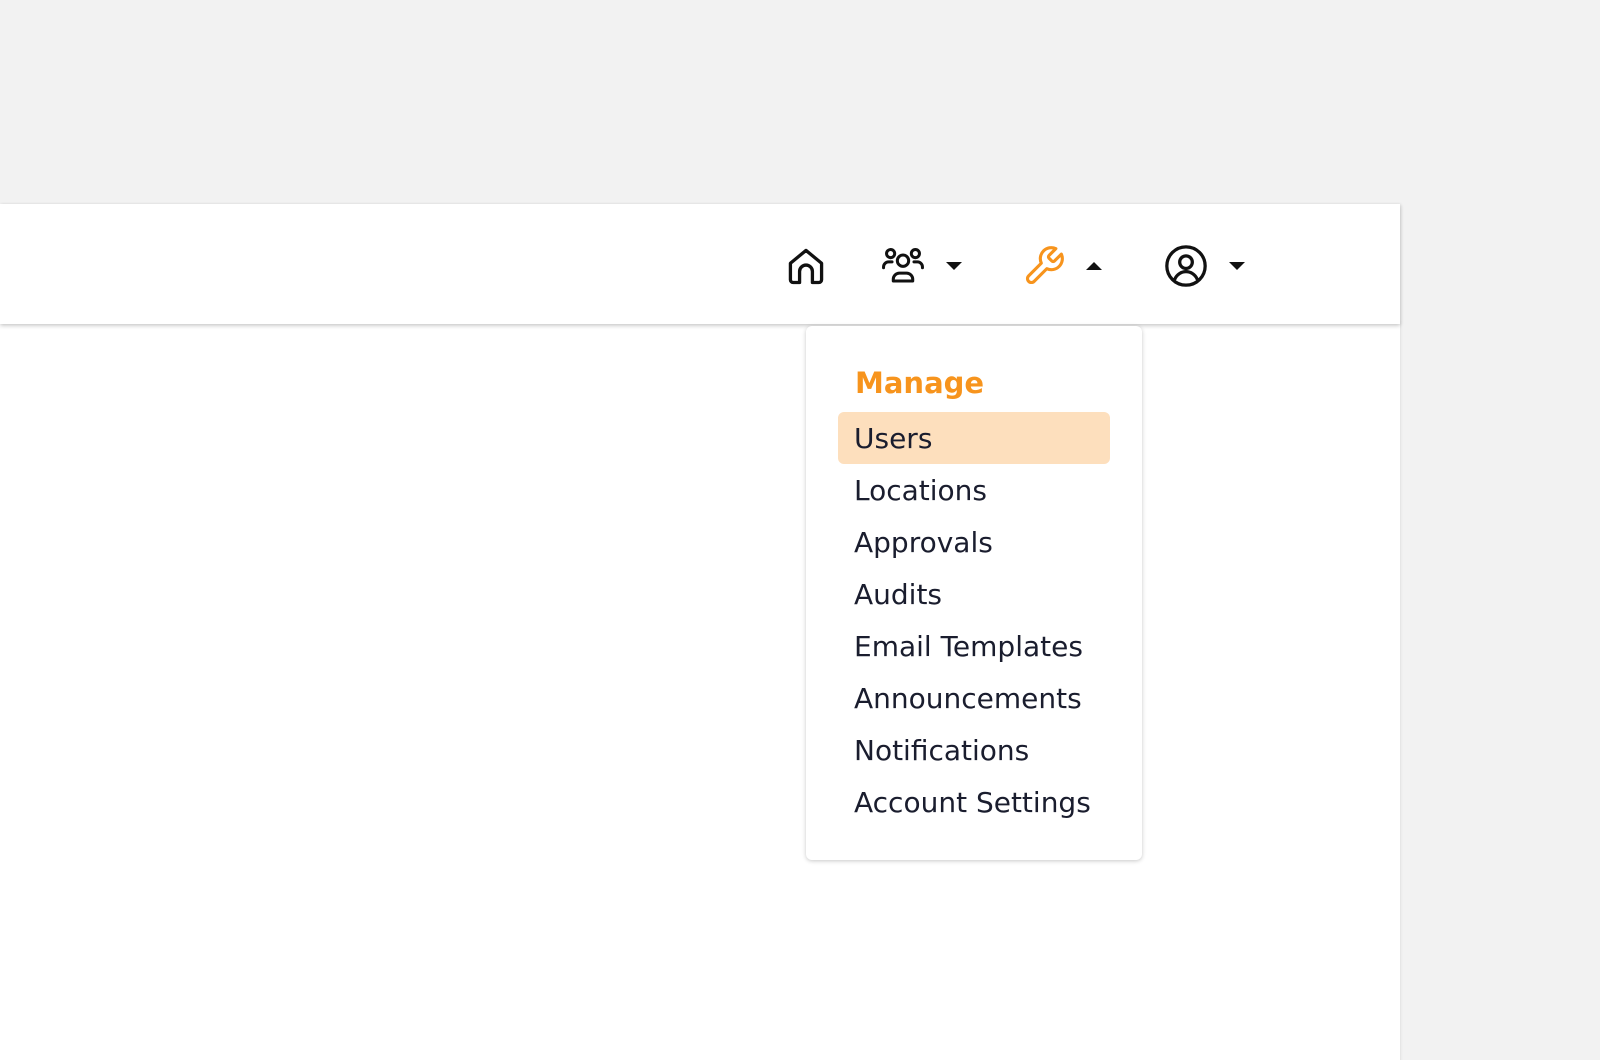  Describe the element at coordinates (903, 265) in the screenshot. I see `users-group-icon` at that location.